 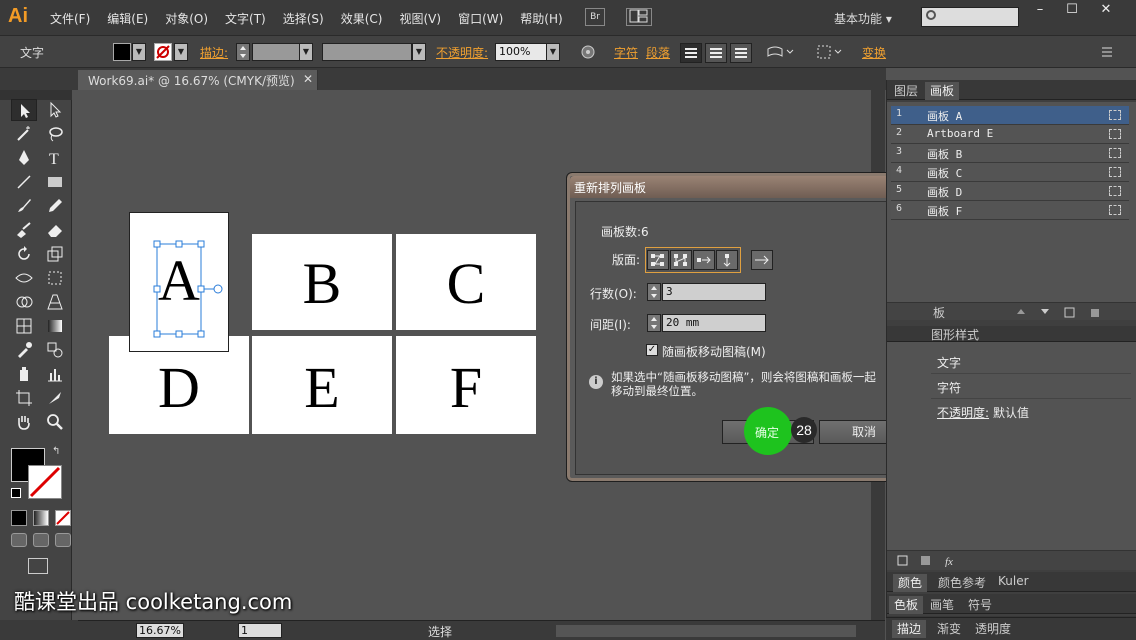 What do you see at coordinates (955, 334) in the screenshot?
I see `tab-graphic-styles: 图形样式` at bounding box center [955, 334].